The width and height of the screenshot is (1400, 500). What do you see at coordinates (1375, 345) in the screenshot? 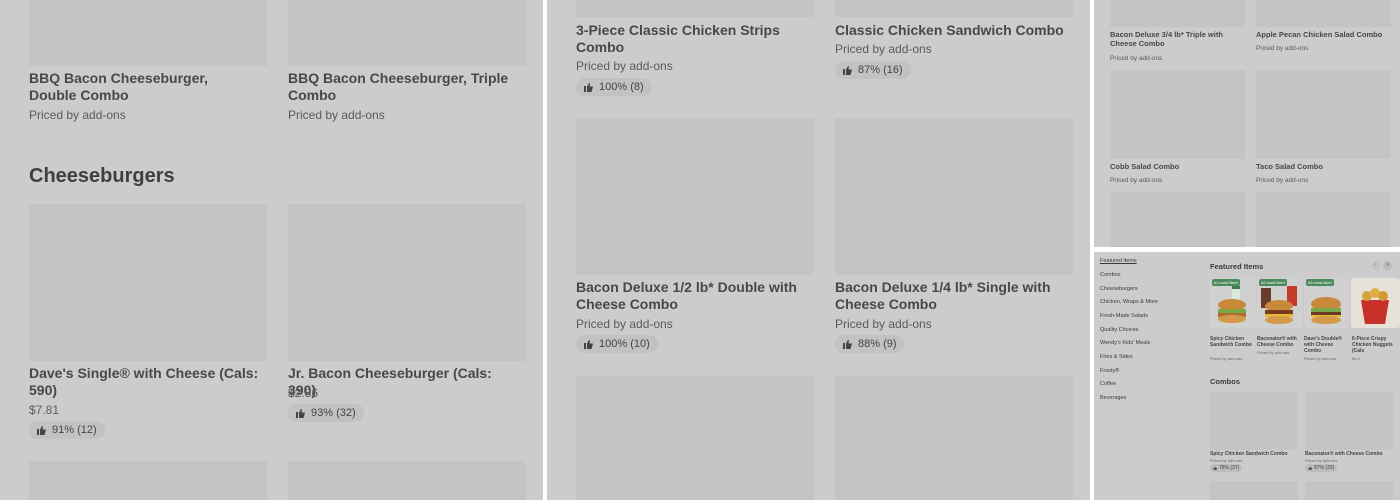
I see `featured-item-name: 6-Piece Crispy Chicken Nuggets (Cals` at bounding box center [1375, 345].